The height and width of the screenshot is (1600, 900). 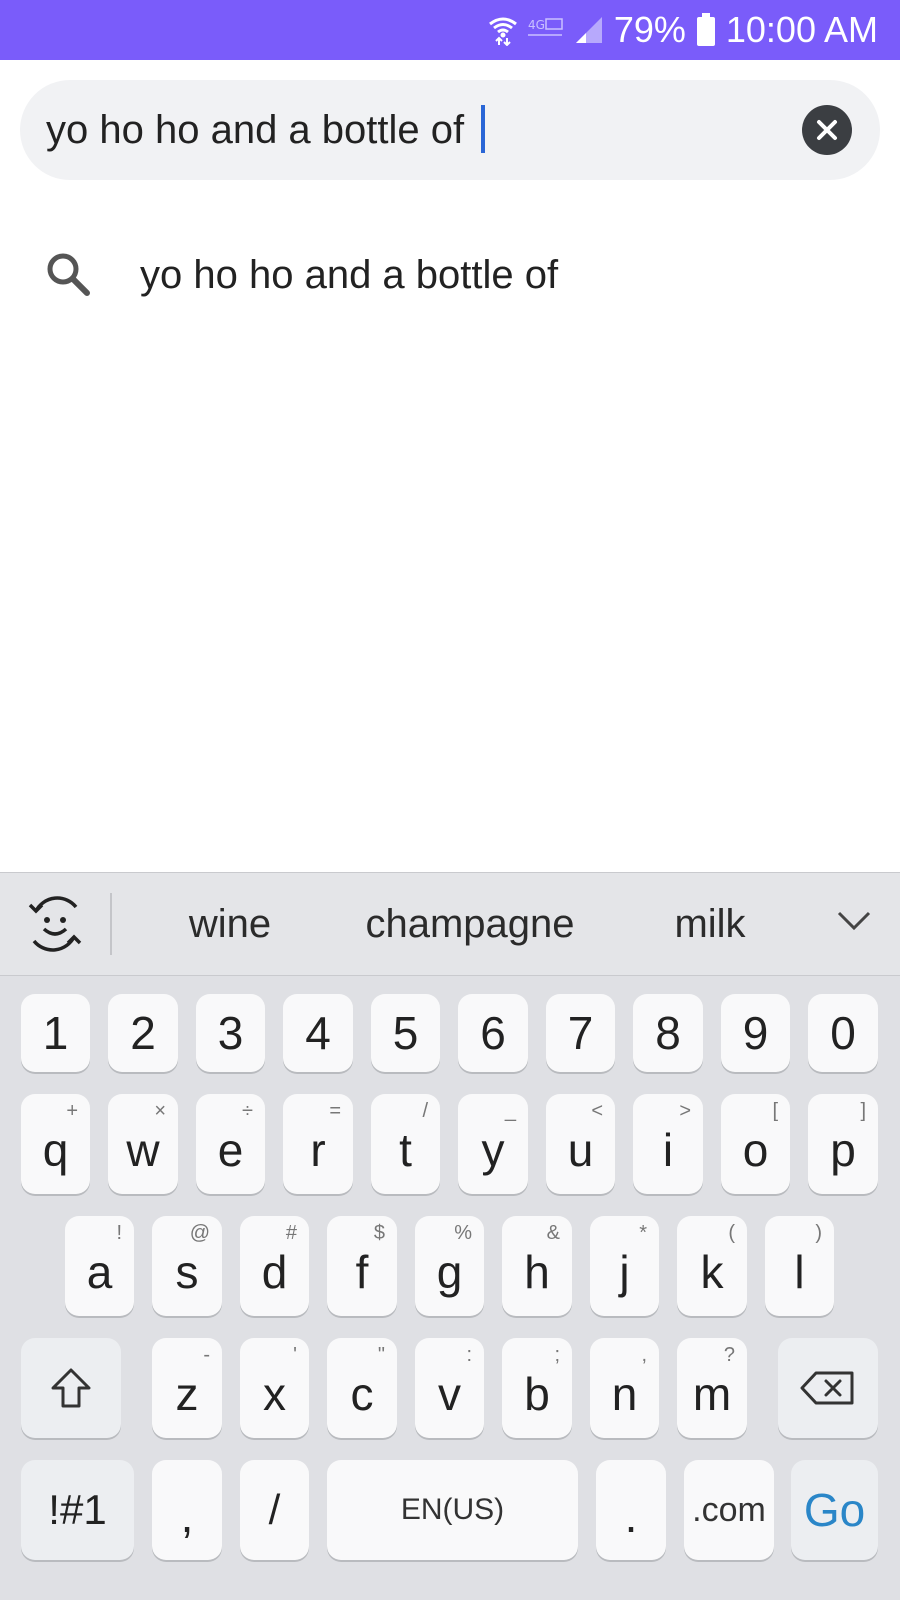 I want to click on key-7: 7, so click(x=580, y=1033).